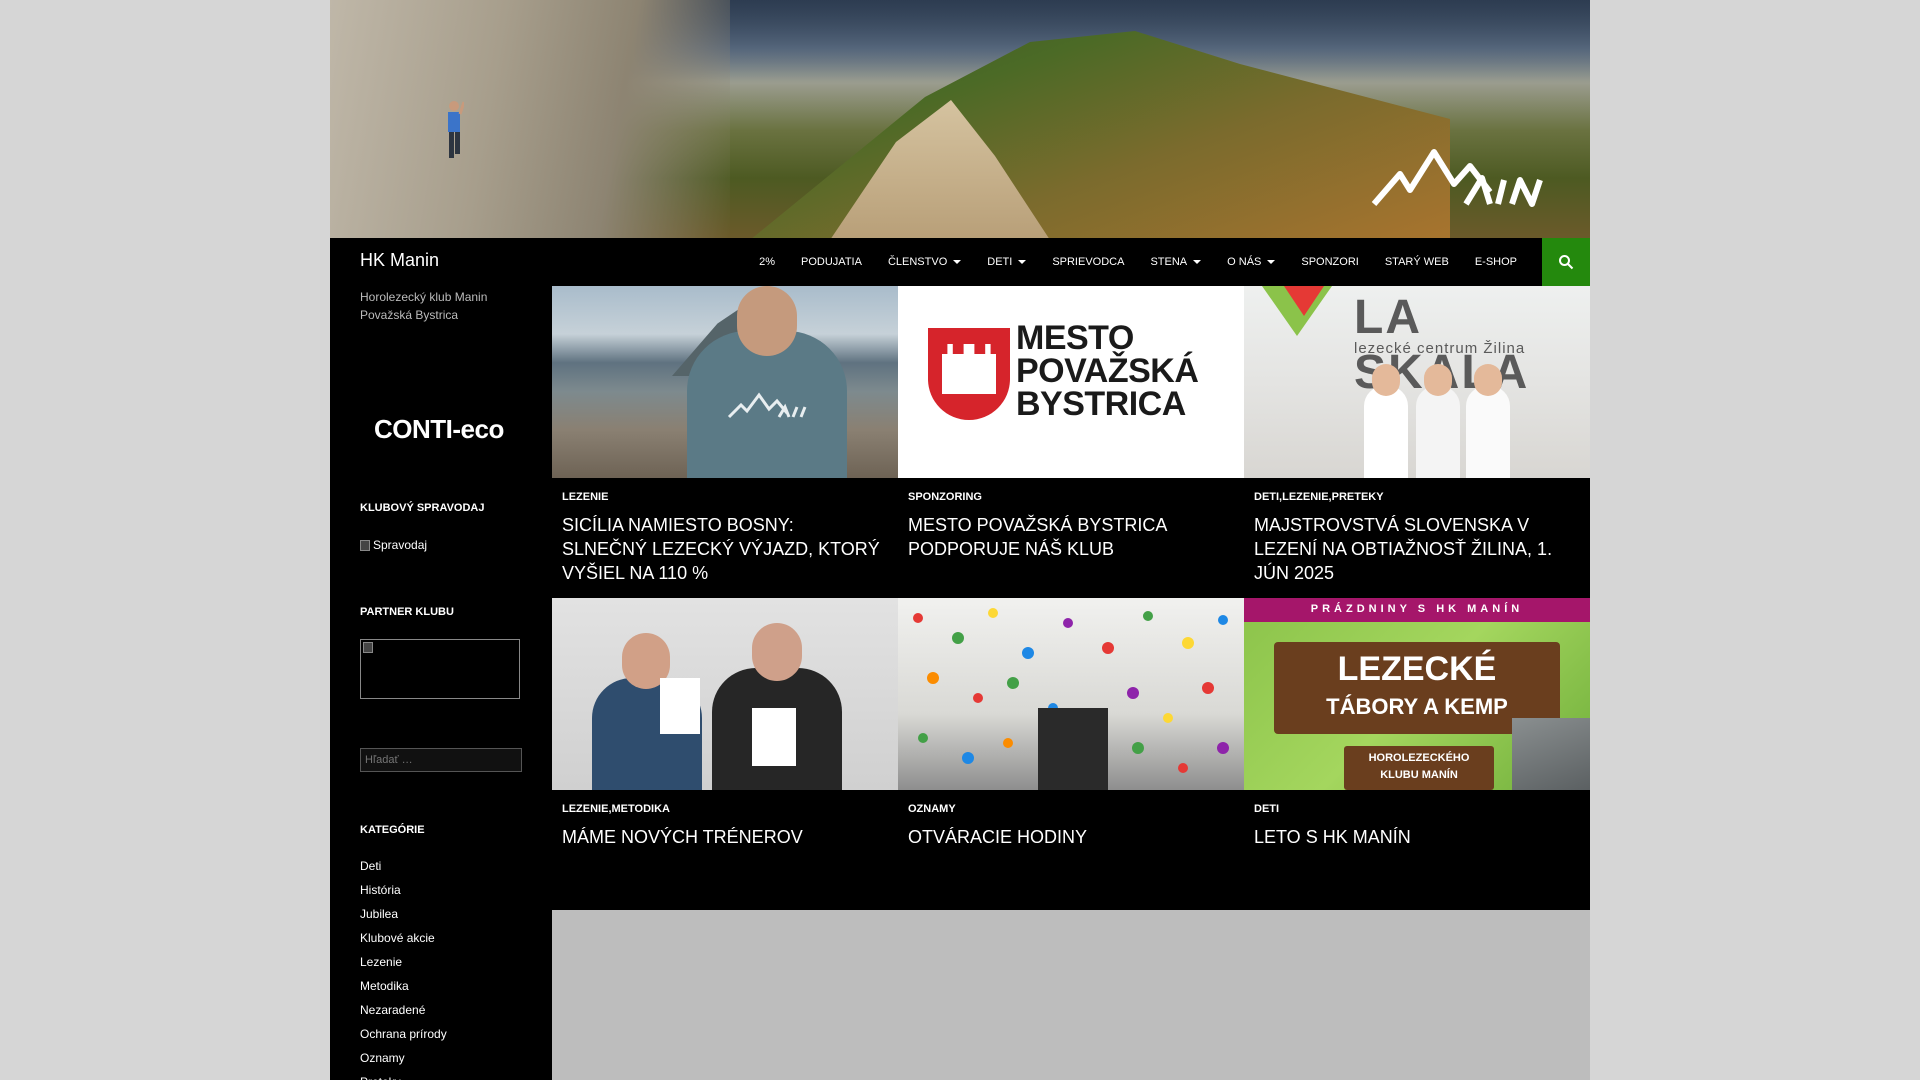  I want to click on category-link-deti: Deti, so click(403, 866).